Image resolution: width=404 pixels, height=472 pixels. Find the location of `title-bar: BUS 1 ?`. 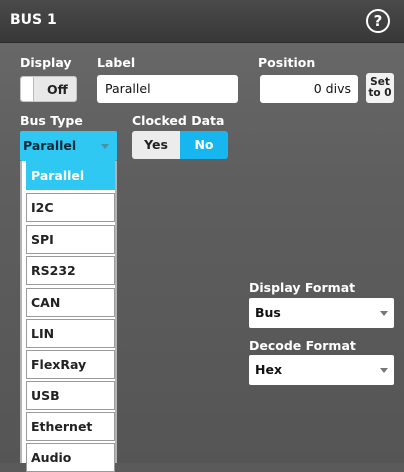

title-bar: BUS 1 ? is located at coordinates (202, 21).